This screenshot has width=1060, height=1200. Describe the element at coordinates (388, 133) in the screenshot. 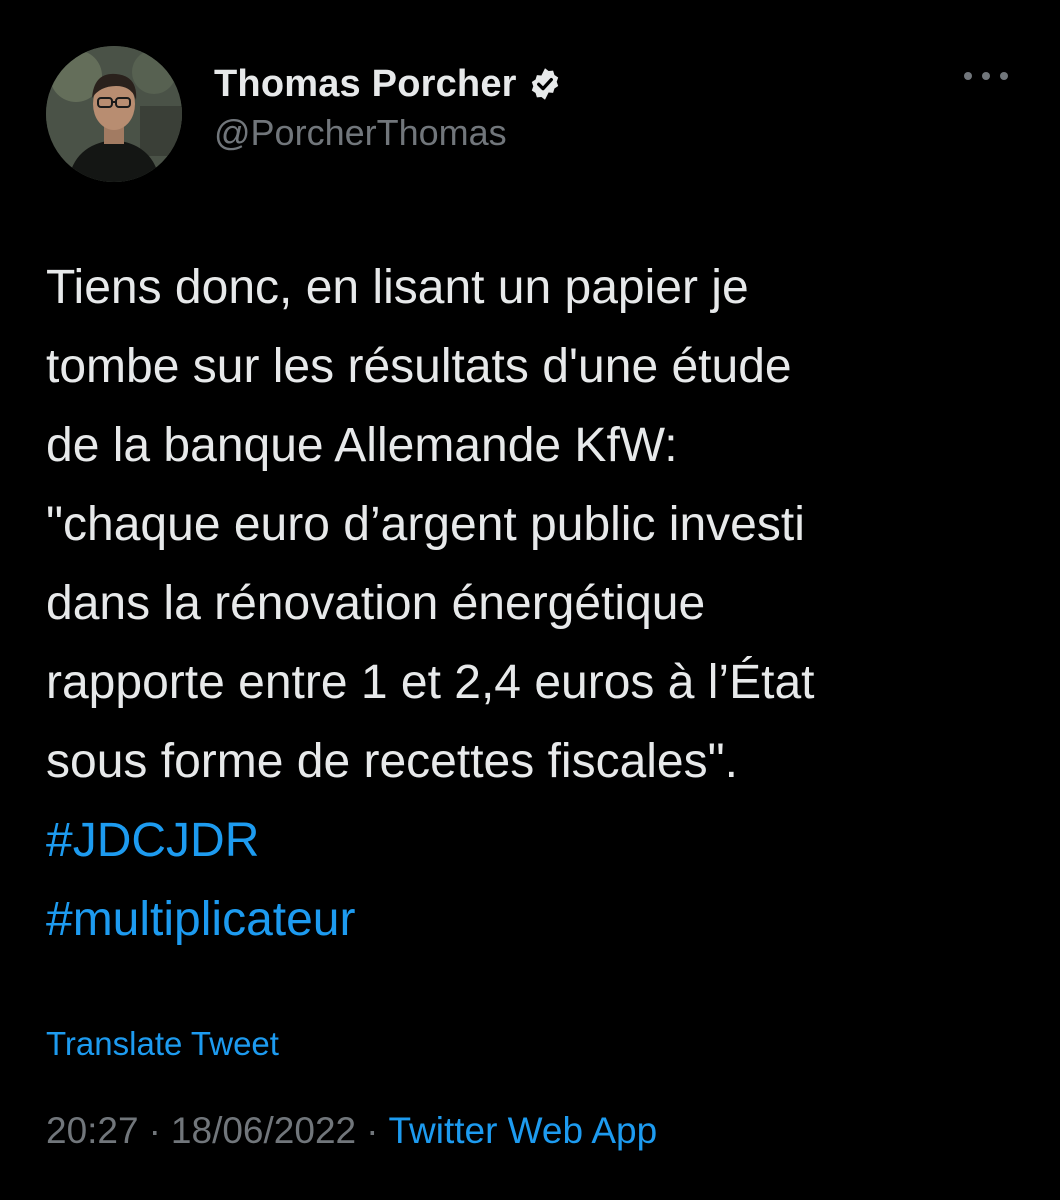

I see `author-handle: @PorcherThomas` at that location.